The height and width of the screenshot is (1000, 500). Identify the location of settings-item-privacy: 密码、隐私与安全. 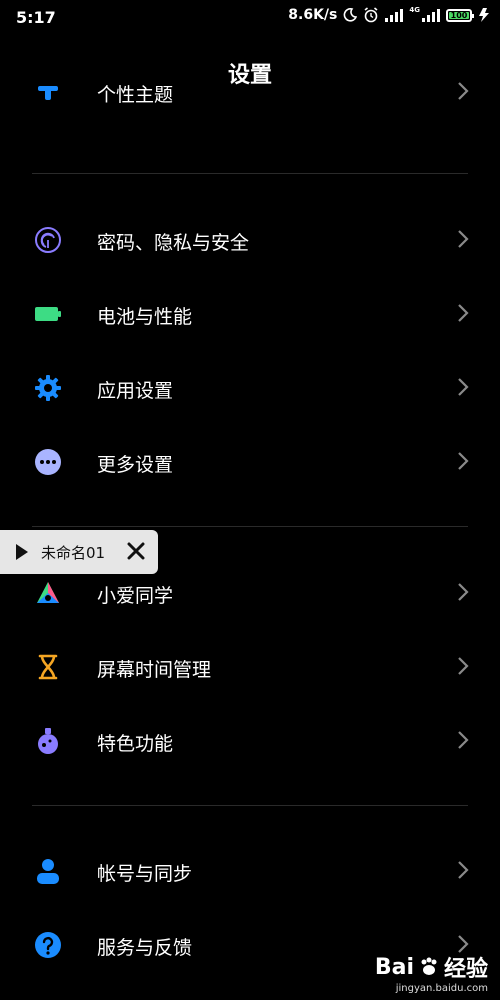
(250, 240).